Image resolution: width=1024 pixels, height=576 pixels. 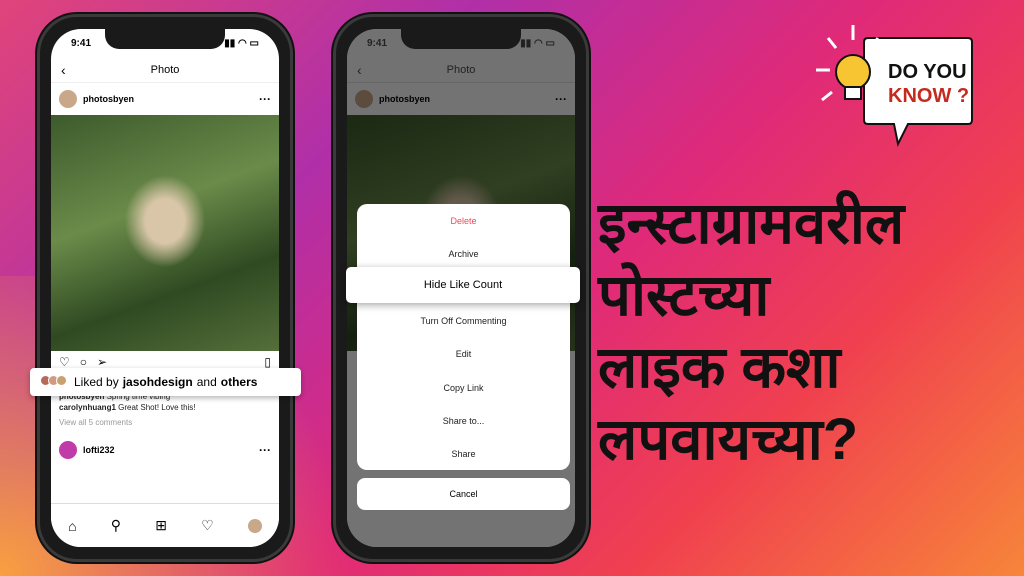 What do you see at coordinates (267, 362) in the screenshot?
I see `bookmark-icon: ▯` at bounding box center [267, 362].